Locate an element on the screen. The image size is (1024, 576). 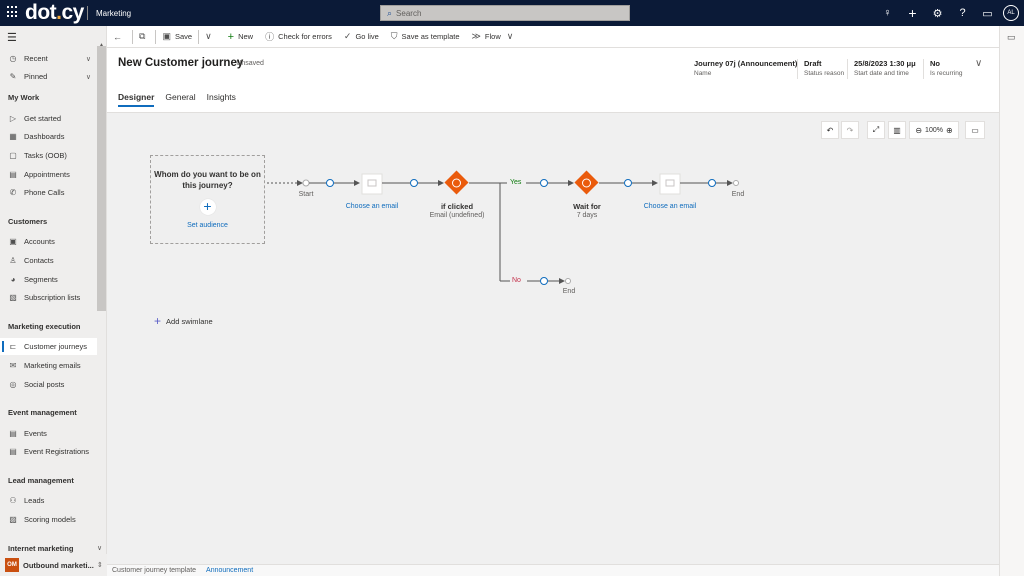
sidebar-item-accounts: ▣ Accounts is located at coordinates (48, 241).